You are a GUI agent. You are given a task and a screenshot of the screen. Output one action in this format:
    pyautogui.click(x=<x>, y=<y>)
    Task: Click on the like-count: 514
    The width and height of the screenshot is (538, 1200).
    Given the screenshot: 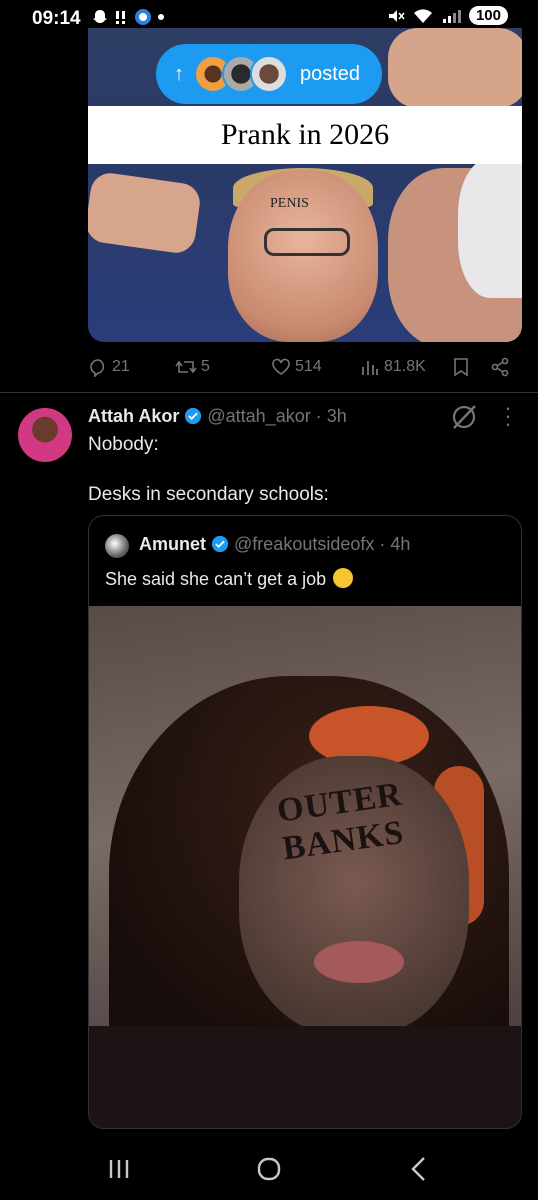 What is the action you would take?
    pyautogui.click(x=308, y=366)
    